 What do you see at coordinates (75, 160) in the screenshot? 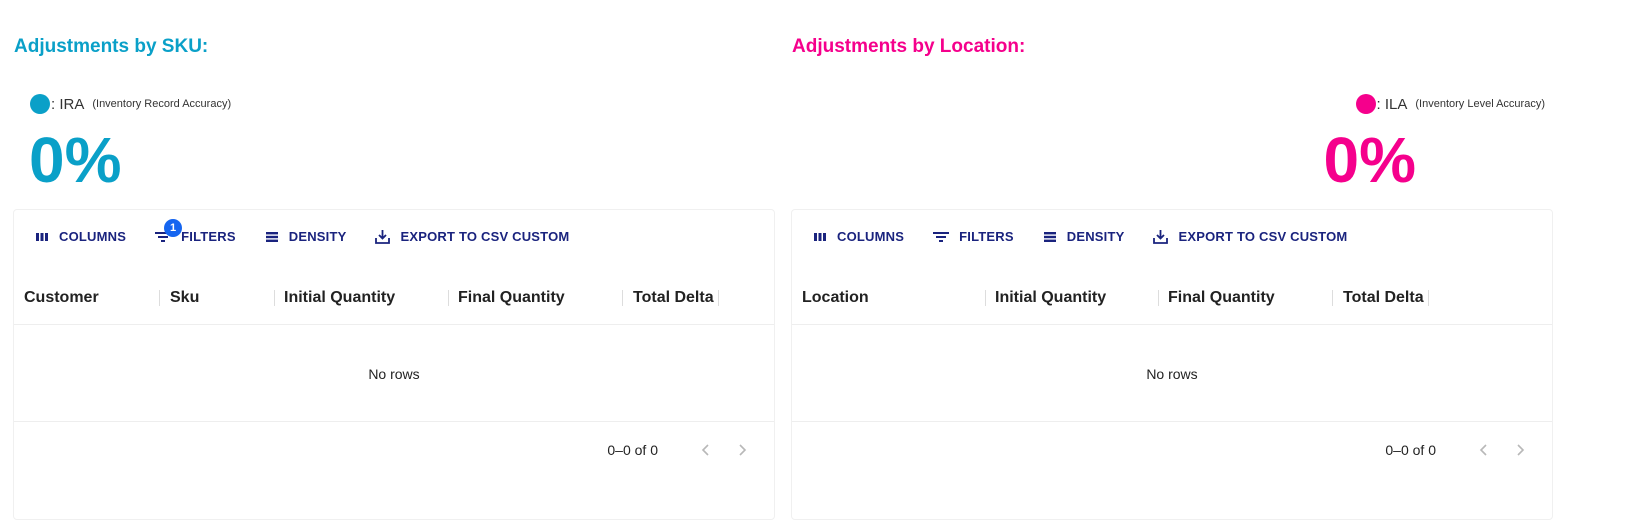
I see `ira-percentage: 0%` at bounding box center [75, 160].